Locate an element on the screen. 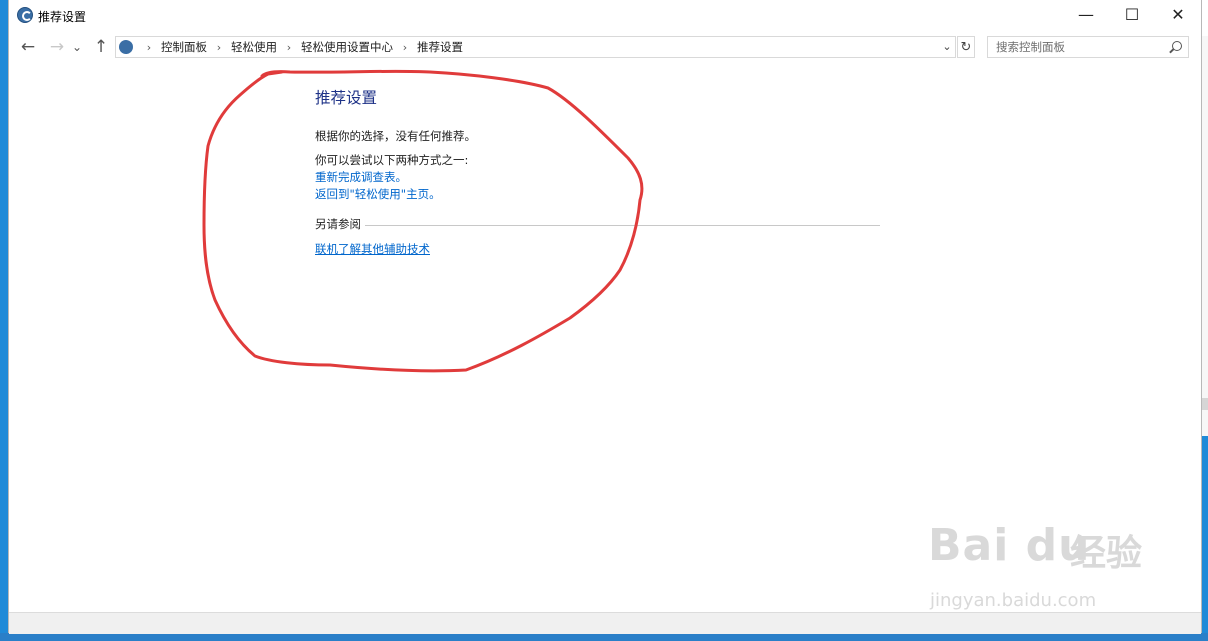 Image resolution: width=1208 pixels, height=641 pixels. forward-arrow-icon: → is located at coordinates (57, 47).